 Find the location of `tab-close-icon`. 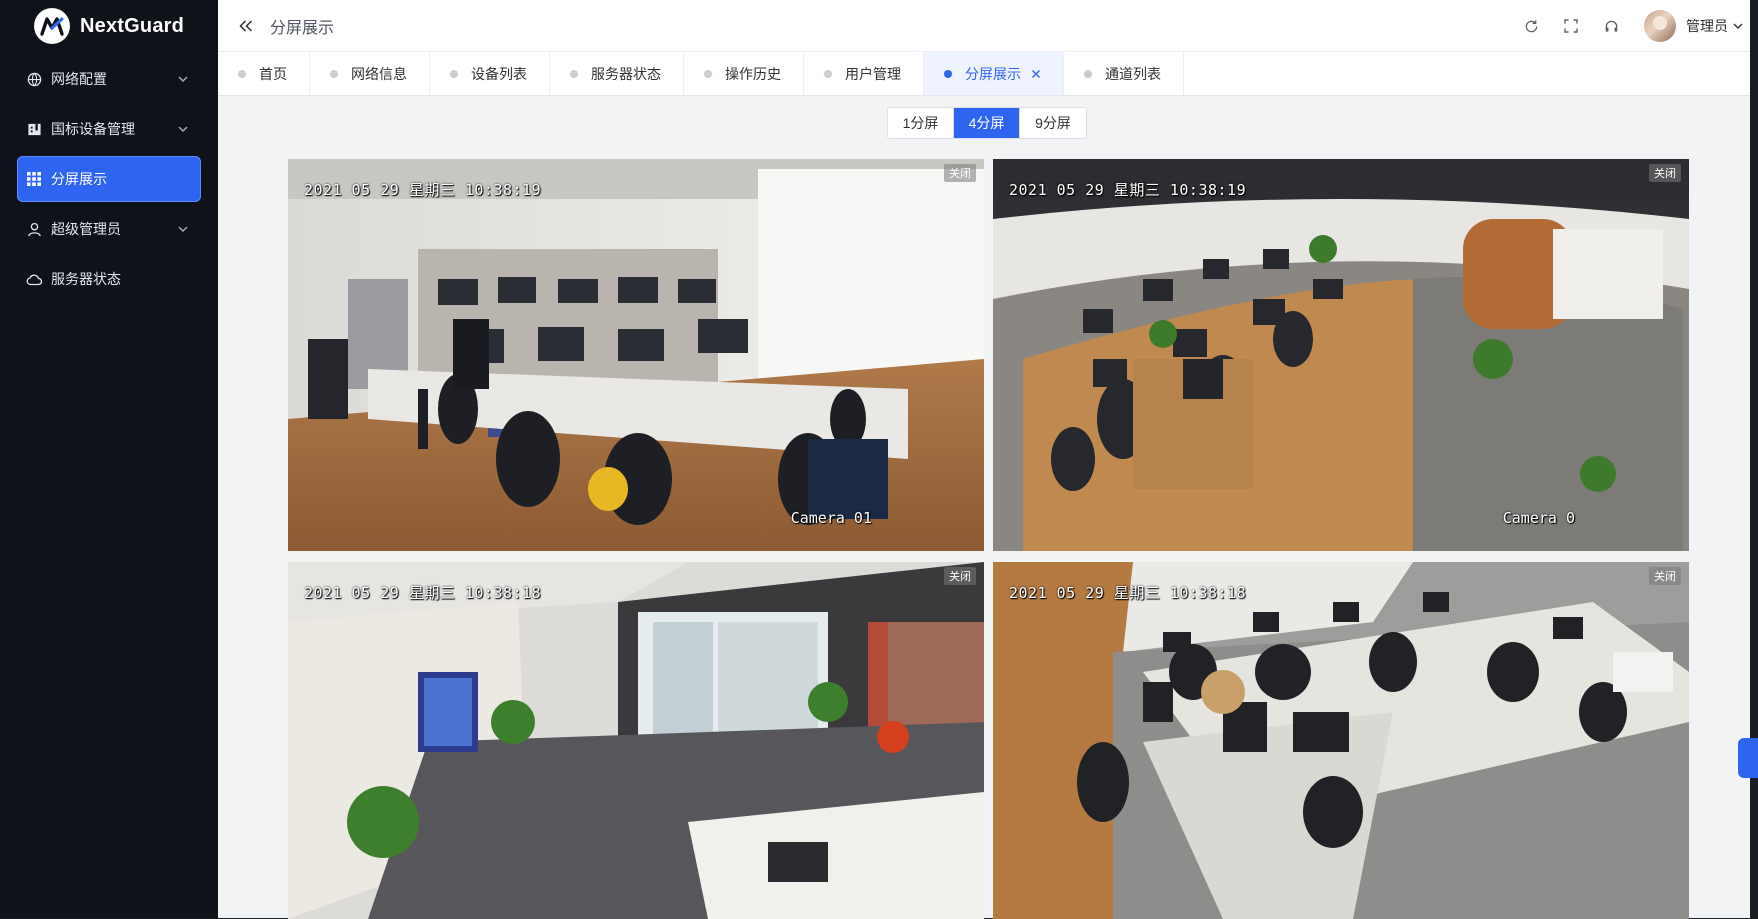

tab-close-icon is located at coordinates (1036, 74).